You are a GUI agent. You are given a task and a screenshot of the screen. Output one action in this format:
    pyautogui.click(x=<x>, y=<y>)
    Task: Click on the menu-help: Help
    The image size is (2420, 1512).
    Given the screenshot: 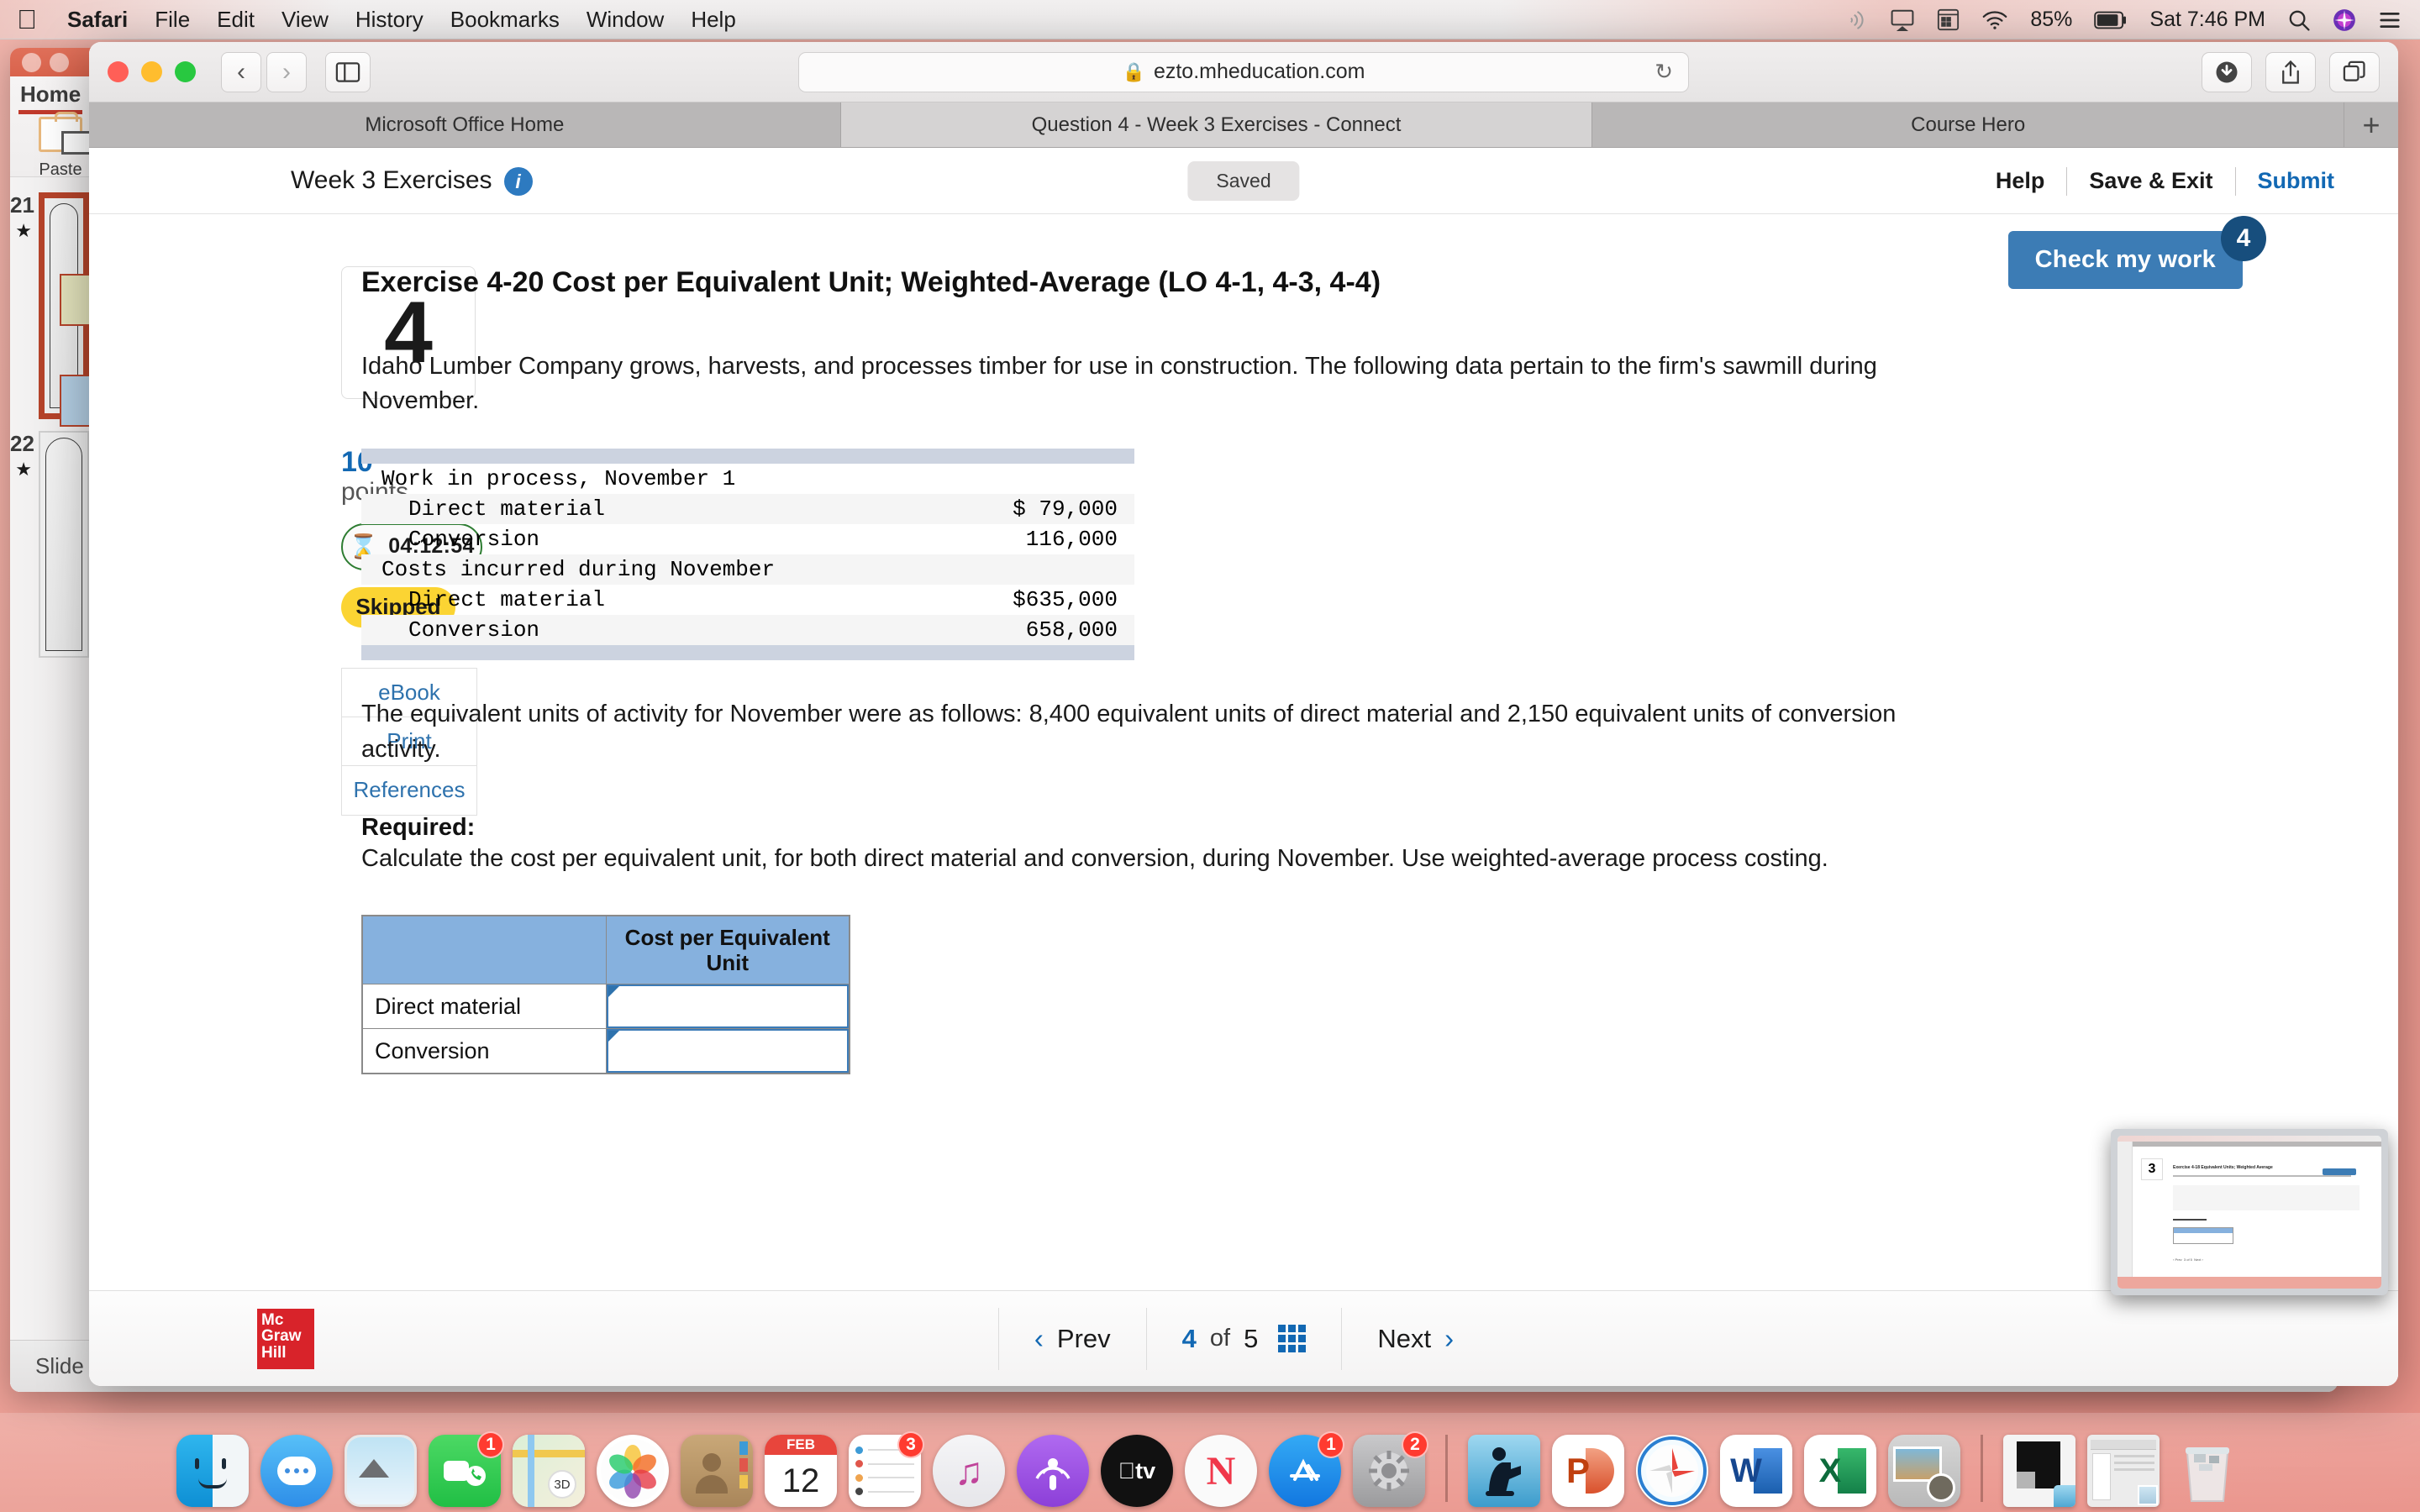 What is the action you would take?
    pyautogui.click(x=713, y=20)
    